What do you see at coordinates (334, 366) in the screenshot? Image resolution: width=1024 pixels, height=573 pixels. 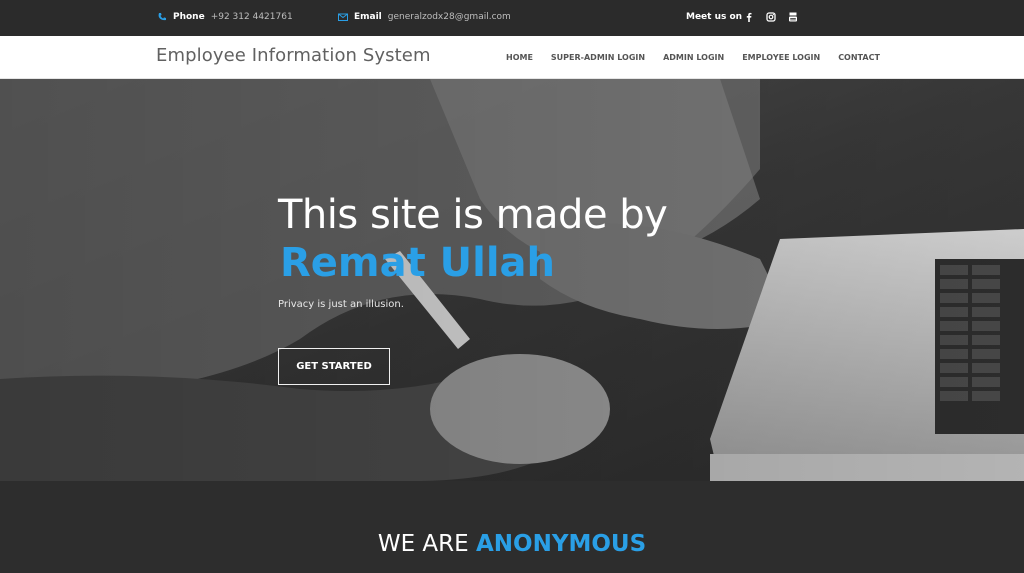 I see `get-started-button: GET STARTED` at bounding box center [334, 366].